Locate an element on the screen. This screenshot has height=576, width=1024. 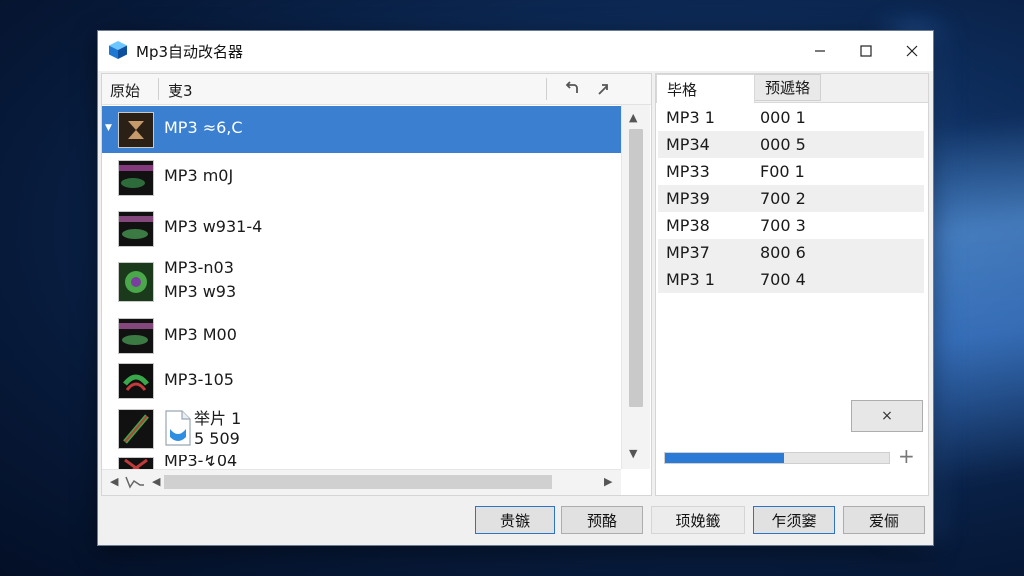
file-name: 举片 1 is located at coordinates (218, 418).